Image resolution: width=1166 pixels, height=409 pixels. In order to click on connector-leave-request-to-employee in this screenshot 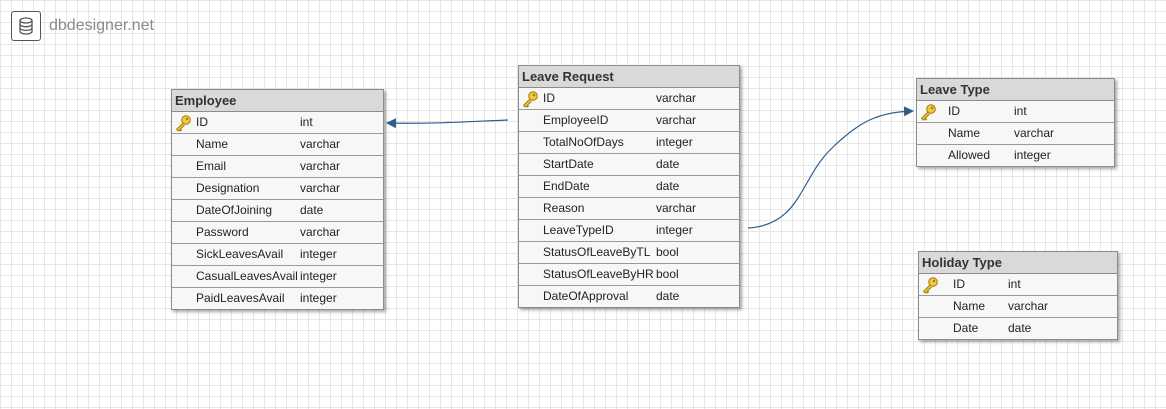, I will do `click(447, 123)`.